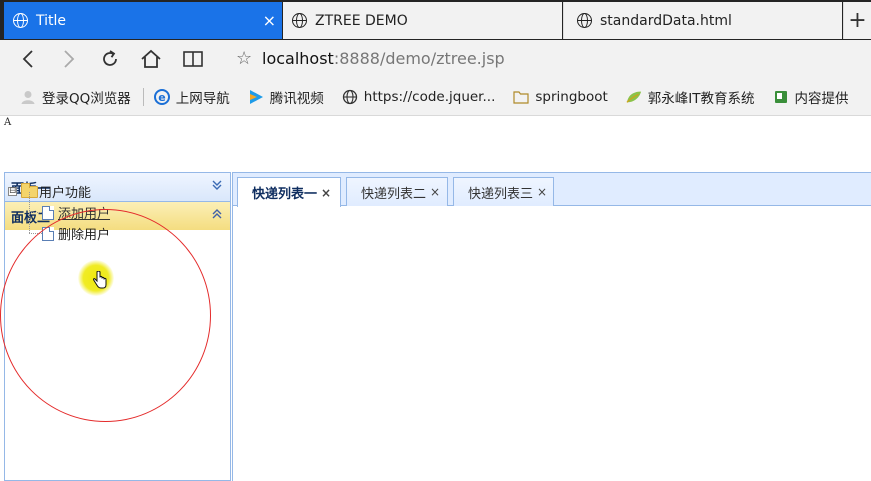  What do you see at coordinates (666, 20) in the screenshot?
I see `browser-tab-label: standardData.html` at bounding box center [666, 20].